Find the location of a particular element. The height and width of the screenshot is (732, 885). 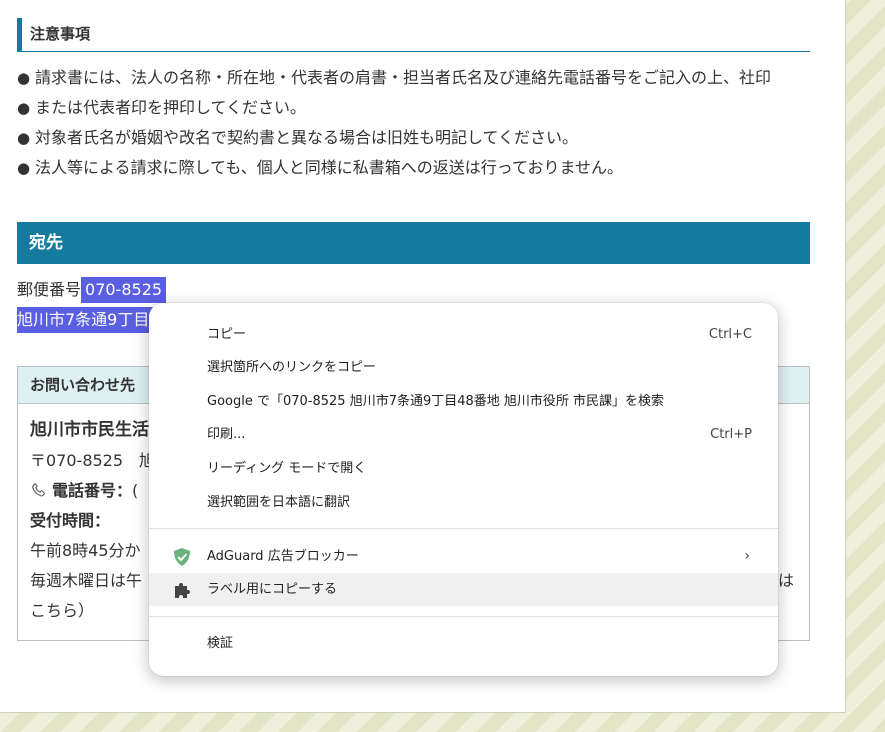

adguard-shield-icon is located at coordinates (182, 557).